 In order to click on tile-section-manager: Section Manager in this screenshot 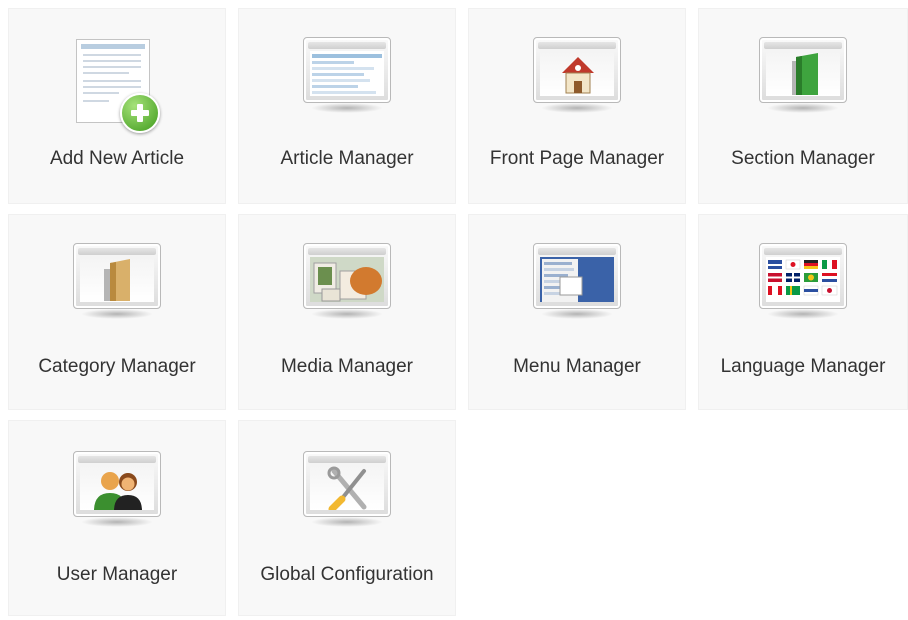, I will do `click(803, 106)`.